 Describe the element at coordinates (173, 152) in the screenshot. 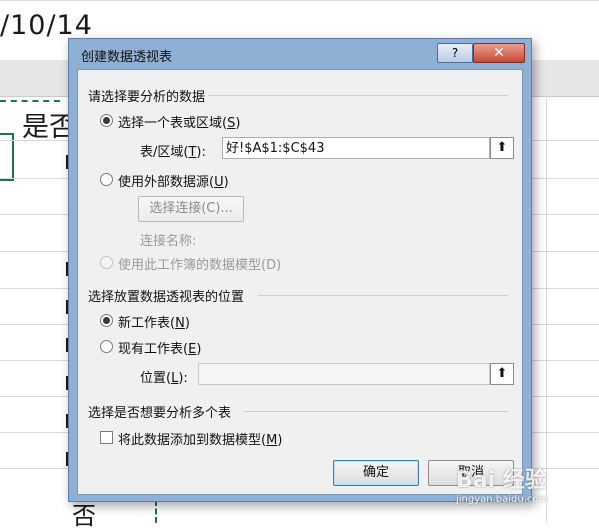

I see `label-range: 表/区域(T):` at that location.